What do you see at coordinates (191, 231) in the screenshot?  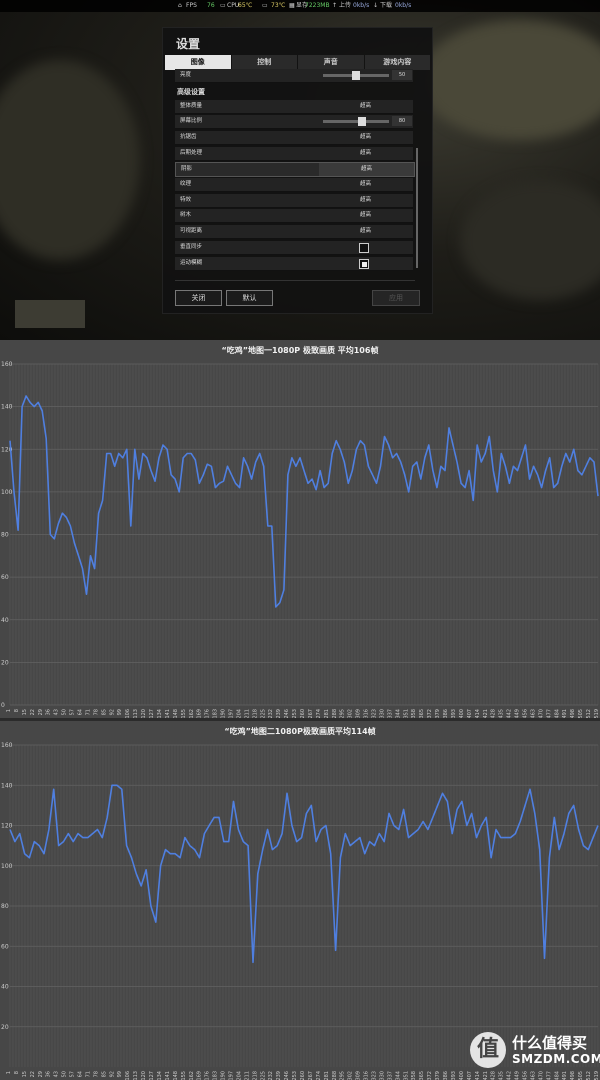 I see `setting-label: 可视距离` at bounding box center [191, 231].